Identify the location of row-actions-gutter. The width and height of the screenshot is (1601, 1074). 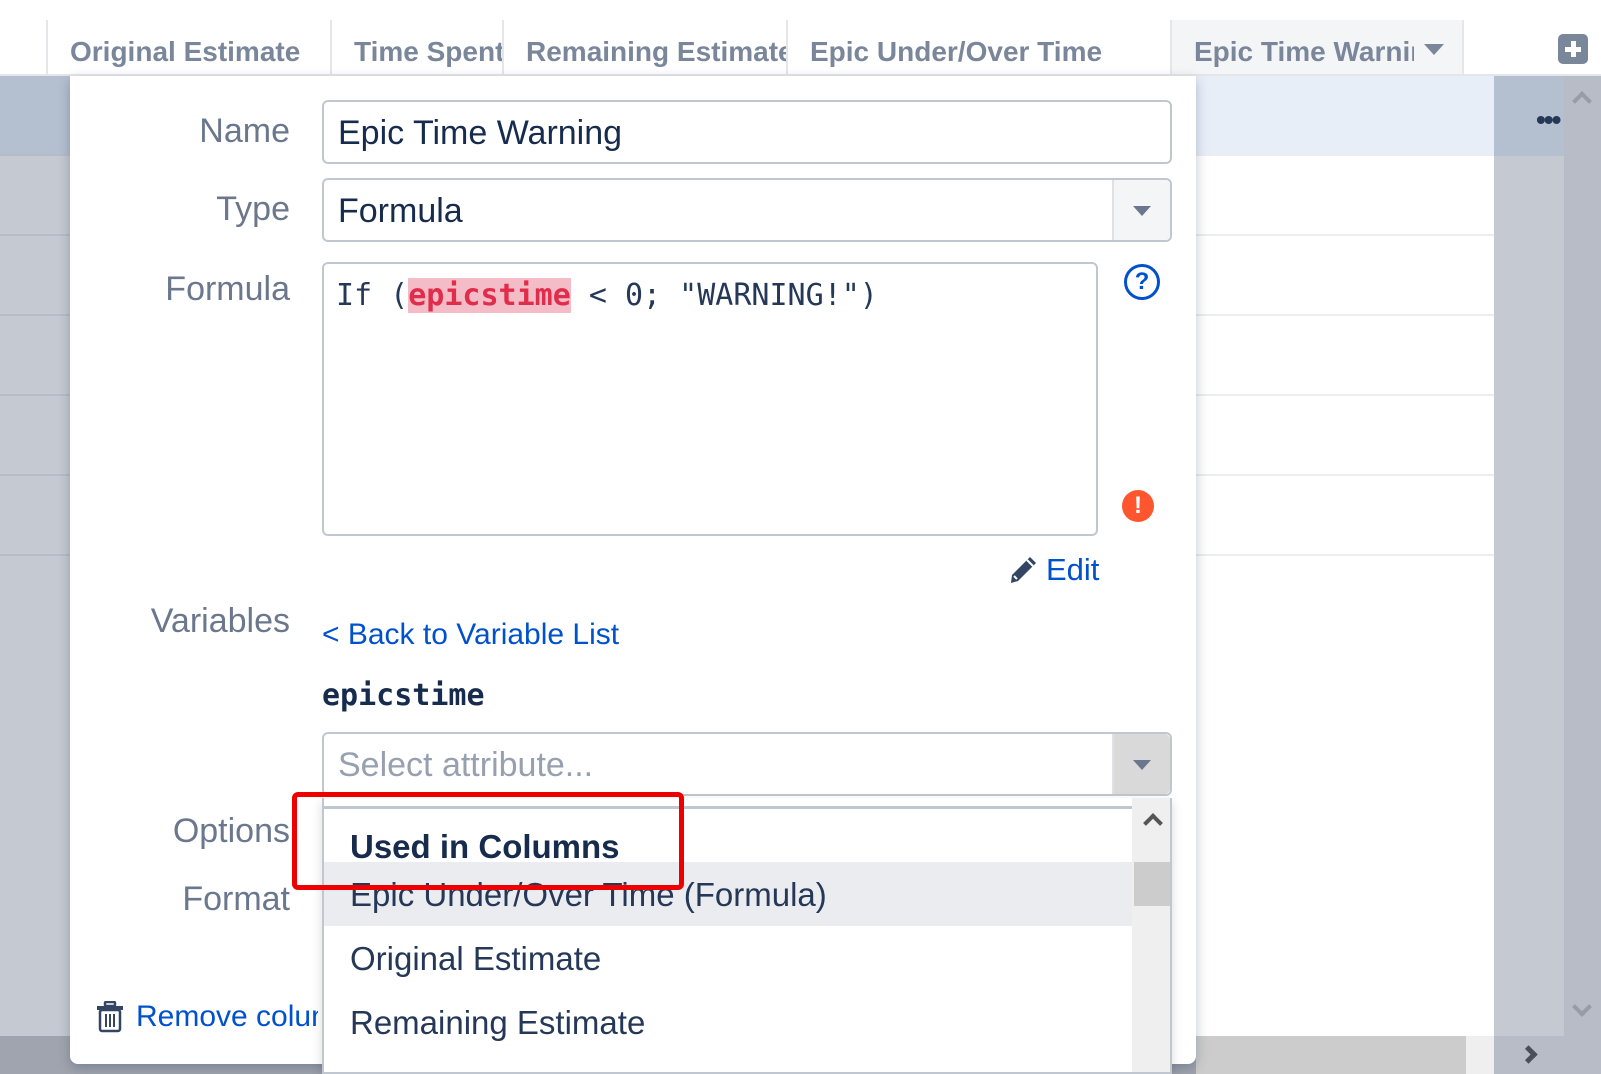
(1529, 575).